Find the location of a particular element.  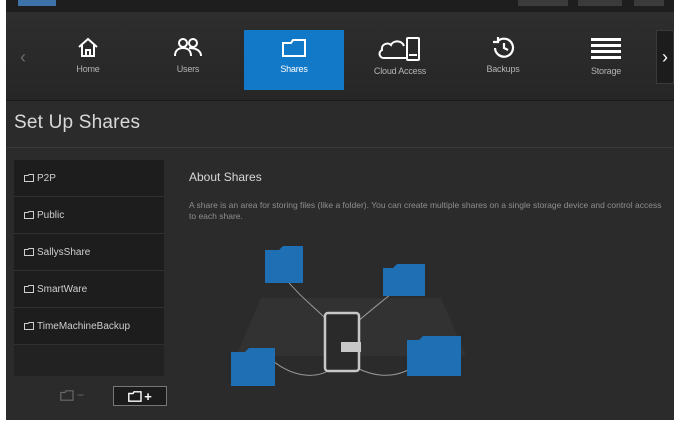

page-title: Set Up Shares is located at coordinates (77, 122).